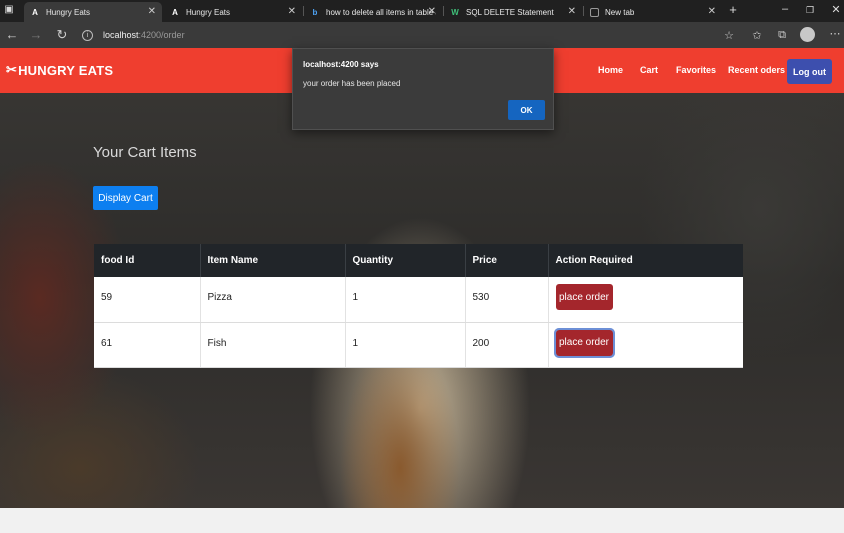  What do you see at coordinates (729, 35) in the screenshot?
I see `add-favorite-icon: ☆` at bounding box center [729, 35].